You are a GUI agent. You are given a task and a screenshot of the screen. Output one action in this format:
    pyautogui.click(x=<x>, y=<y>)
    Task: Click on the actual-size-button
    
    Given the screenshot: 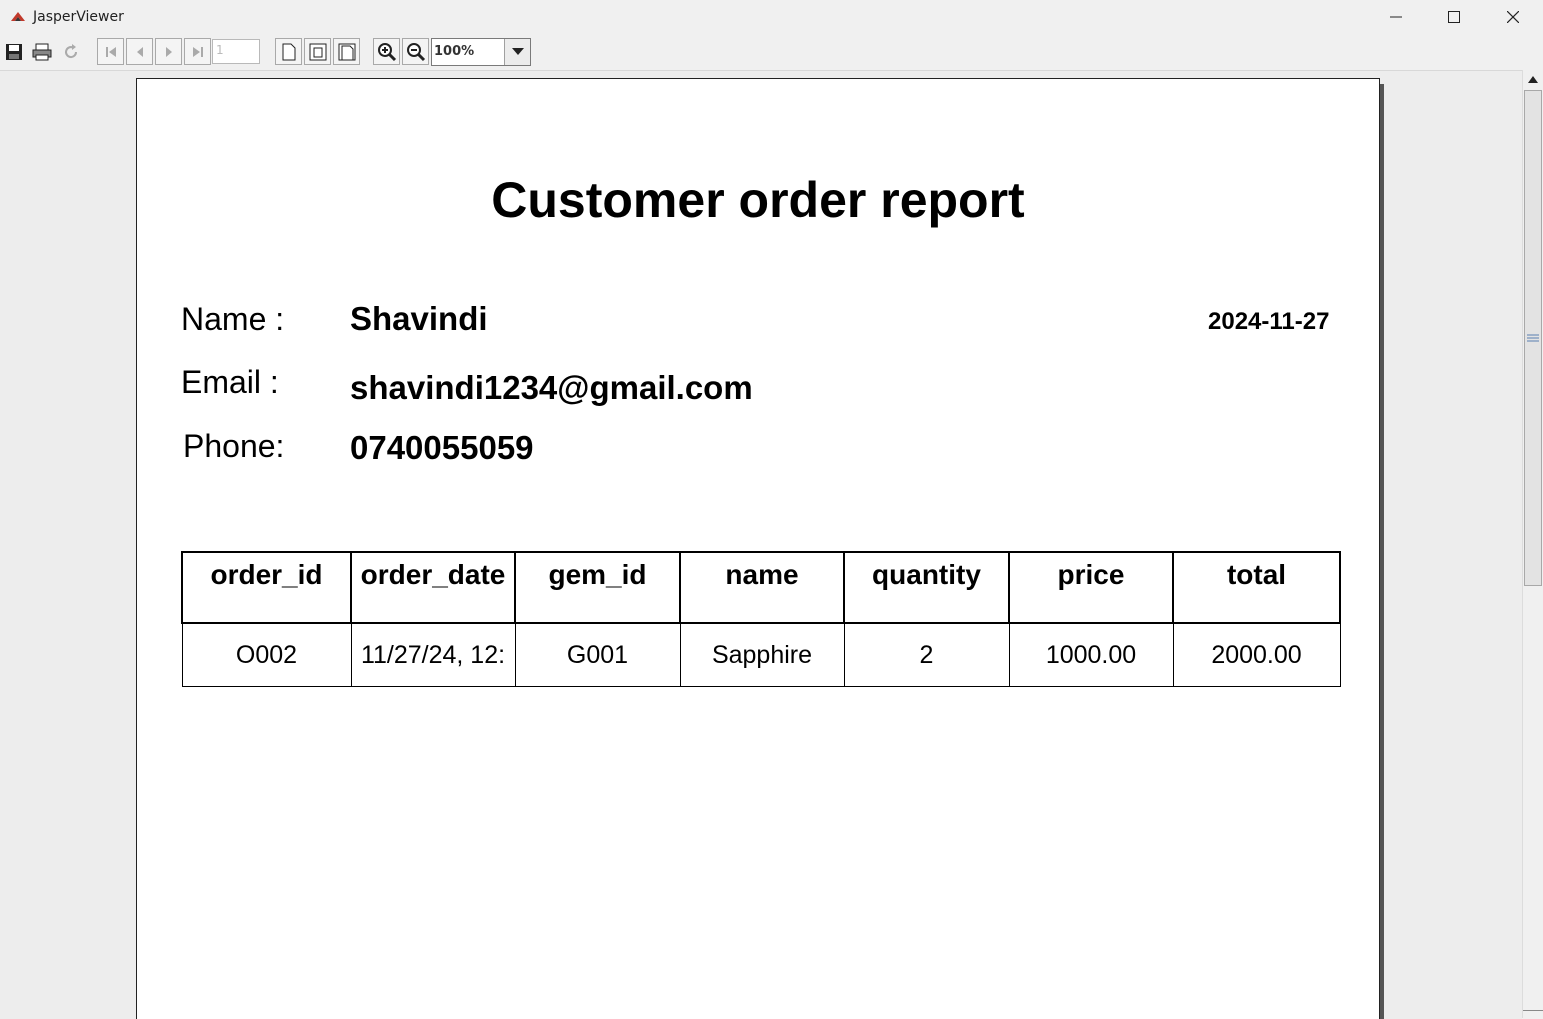 What is the action you would take?
    pyautogui.click(x=288, y=51)
    